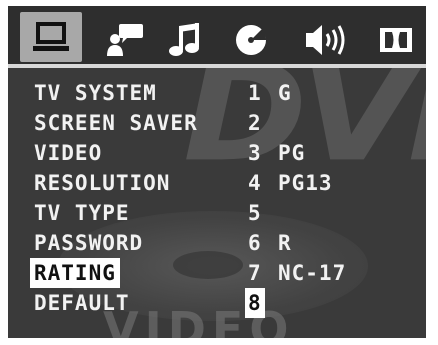  I want to click on rating-option-label: PG13, so click(305, 183).